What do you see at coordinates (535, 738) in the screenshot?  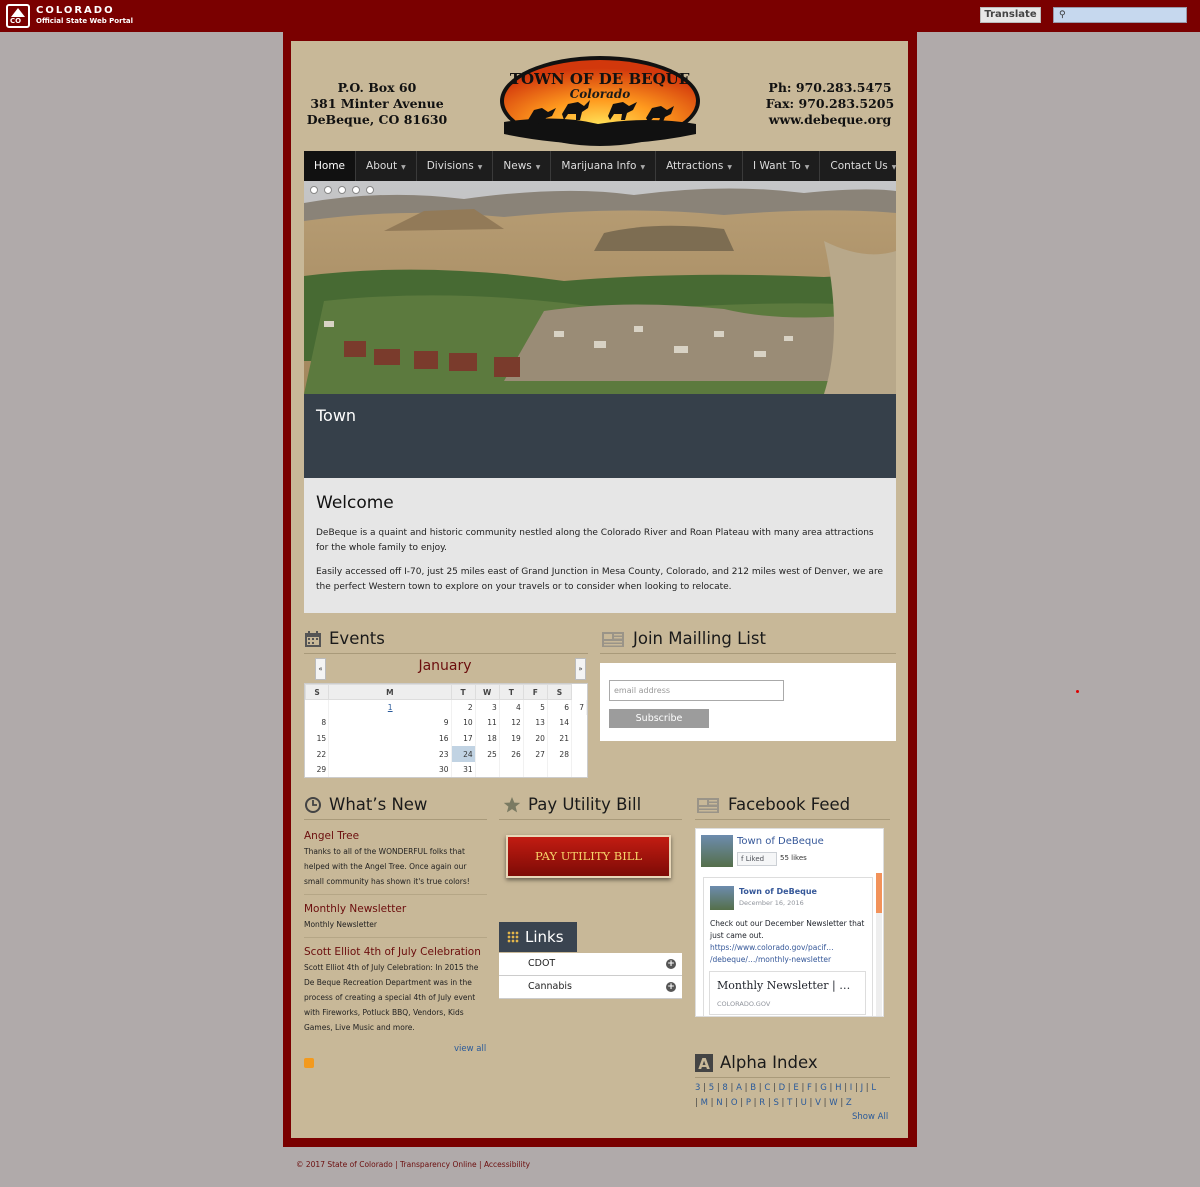 I see `calendar-day: 20` at bounding box center [535, 738].